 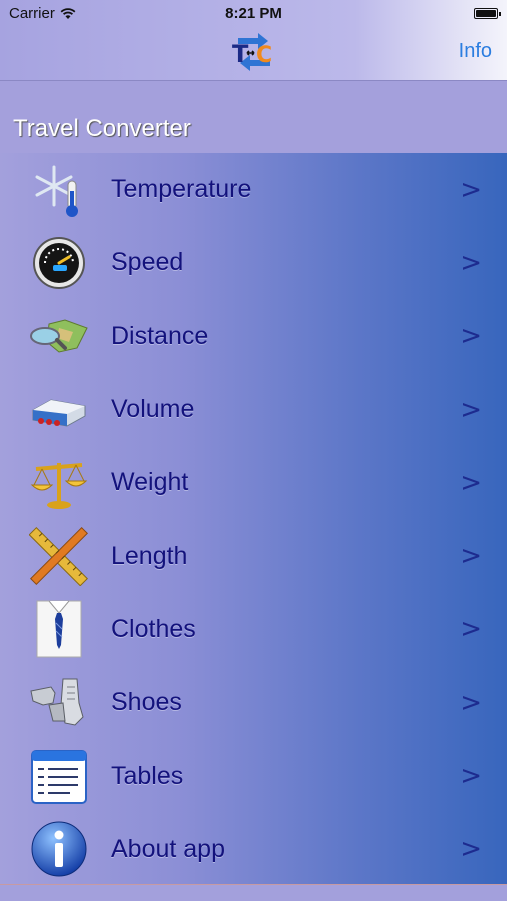 What do you see at coordinates (59, 556) in the screenshot?
I see `ruler-icon` at bounding box center [59, 556].